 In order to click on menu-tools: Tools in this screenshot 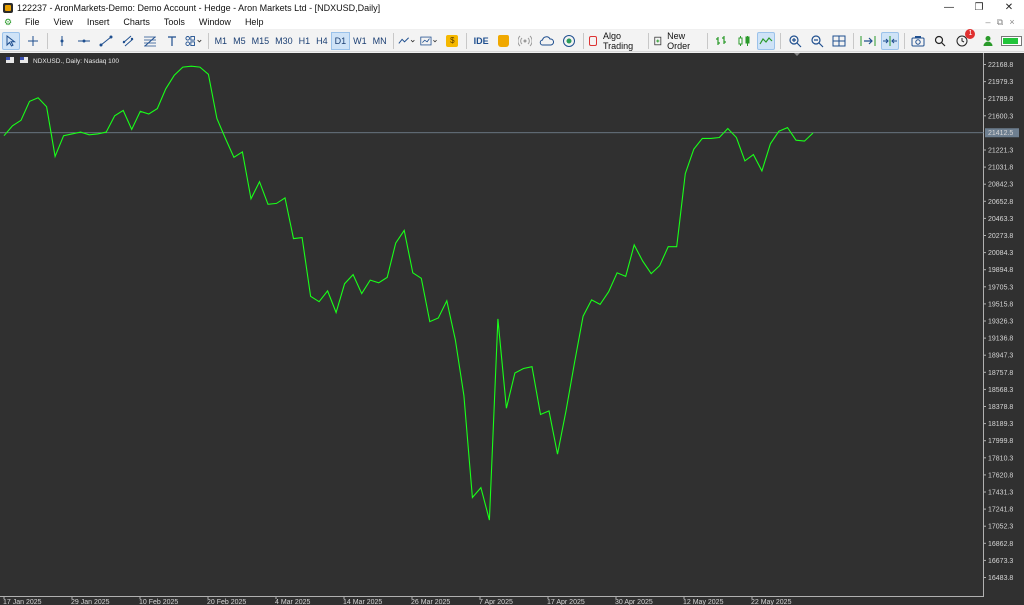, I will do `click(174, 22)`.